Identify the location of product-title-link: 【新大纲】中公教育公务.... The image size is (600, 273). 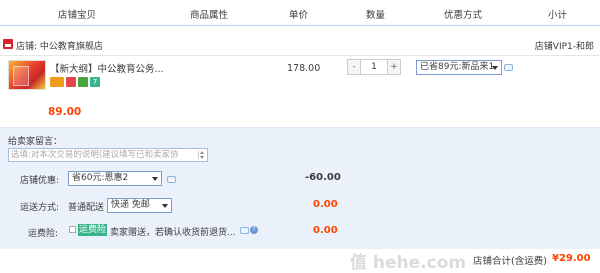
(107, 68).